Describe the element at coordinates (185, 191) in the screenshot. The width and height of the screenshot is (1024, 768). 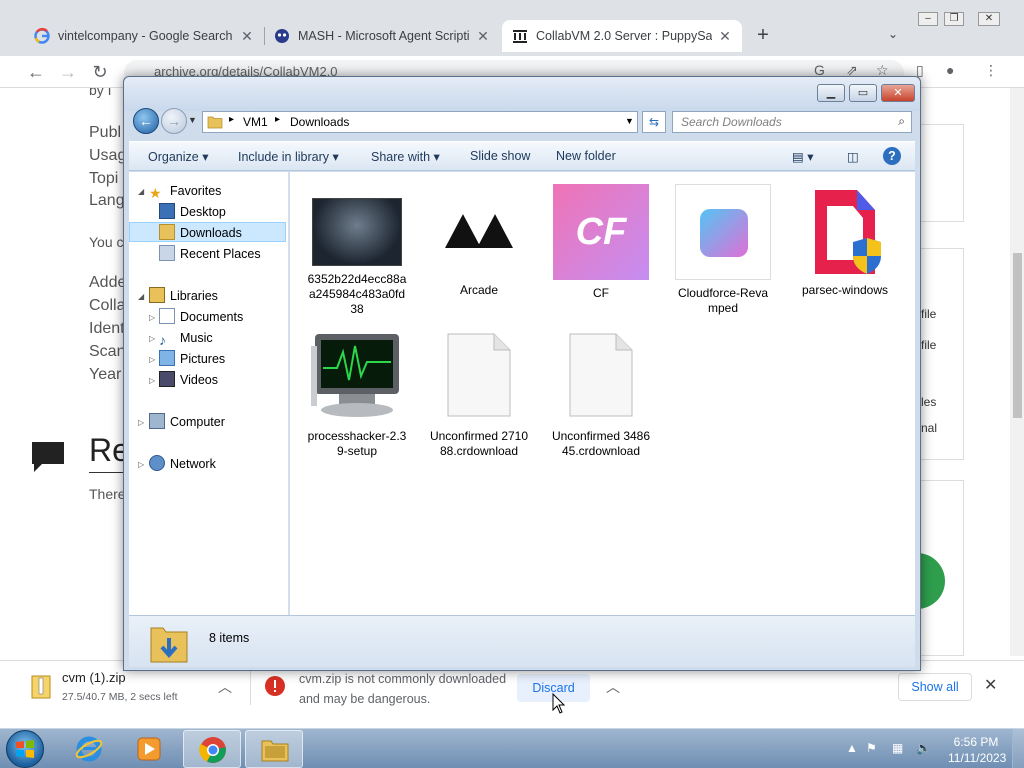
I see `nav-favorites: ★ Favorites` at that location.